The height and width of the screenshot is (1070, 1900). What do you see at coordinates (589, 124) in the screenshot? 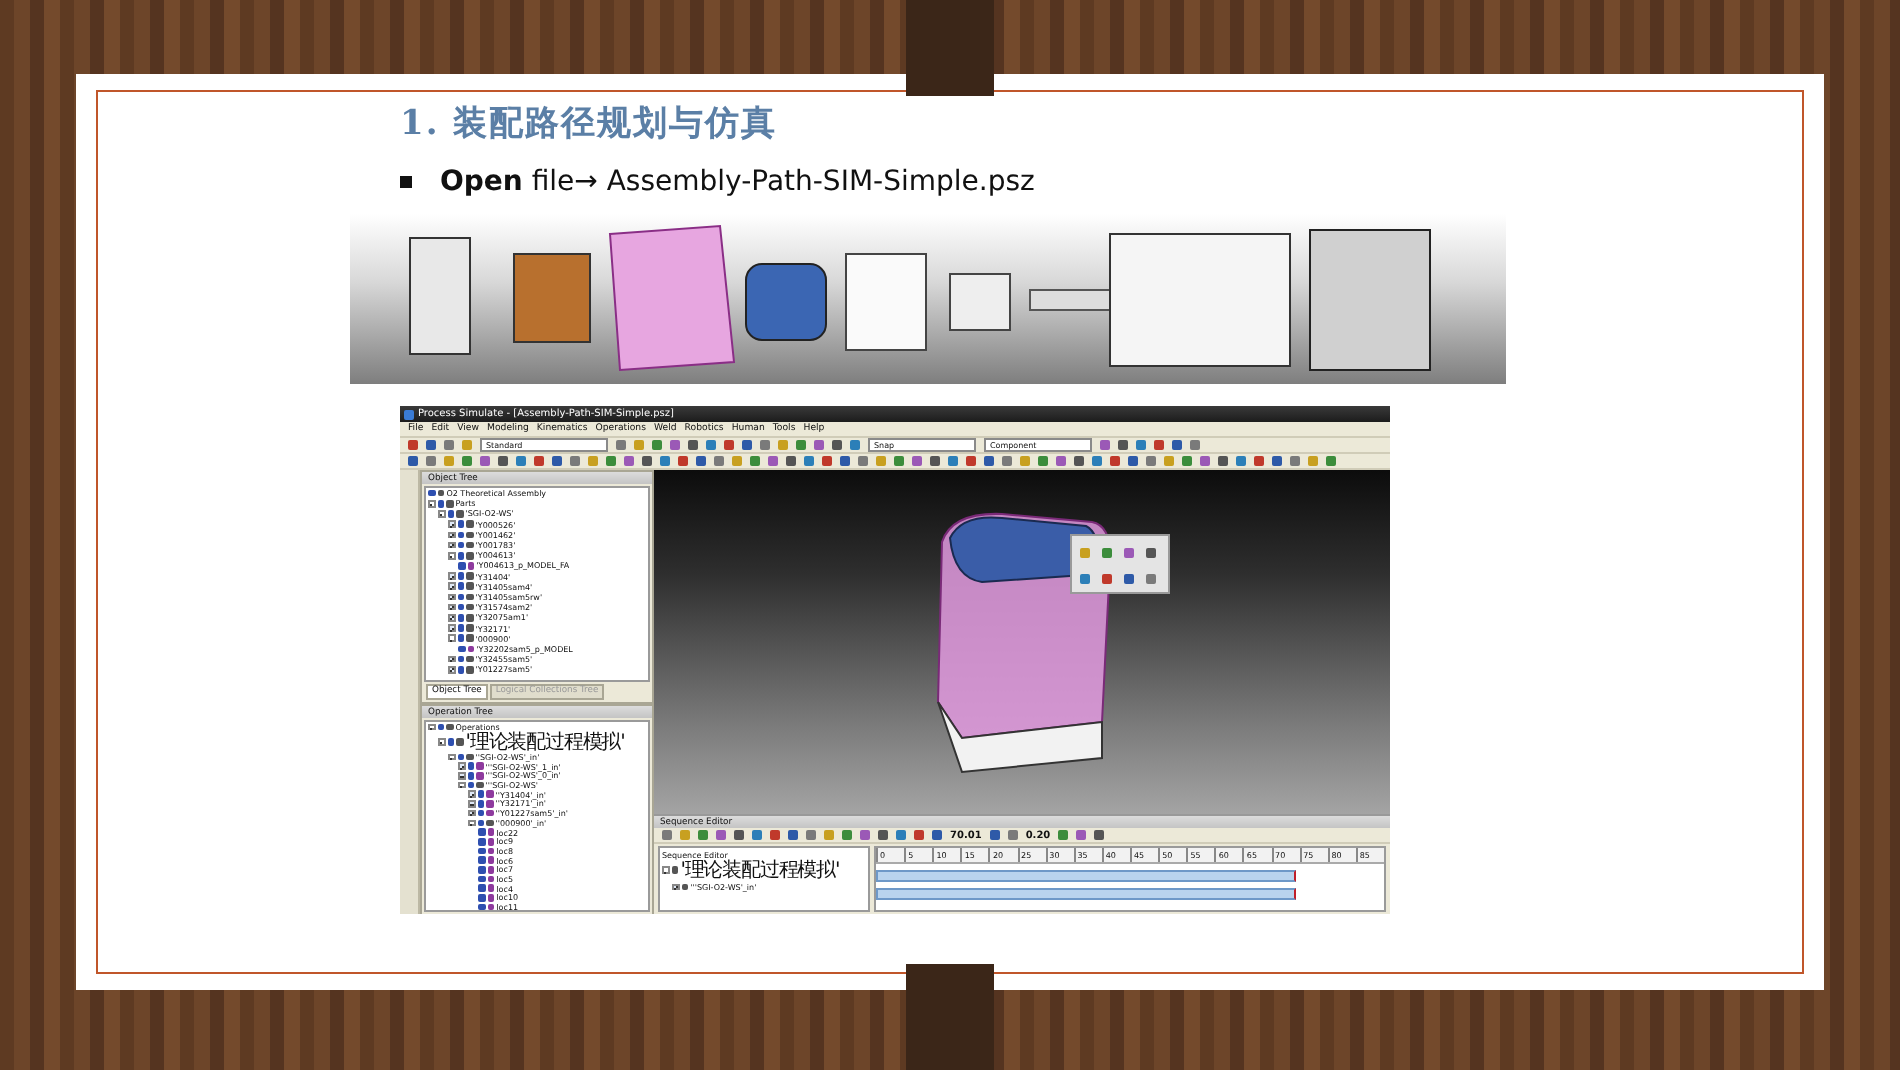
I see `slide-title: 1. 装配路径规划与仿真` at bounding box center [589, 124].